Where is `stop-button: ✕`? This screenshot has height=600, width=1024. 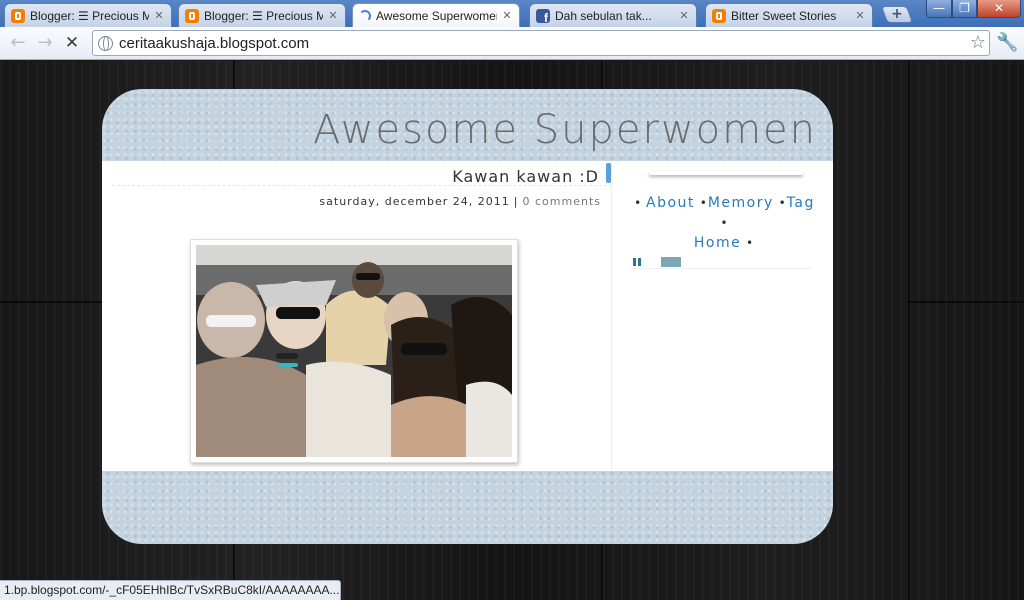 stop-button: ✕ is located at coordinates (72, 43).